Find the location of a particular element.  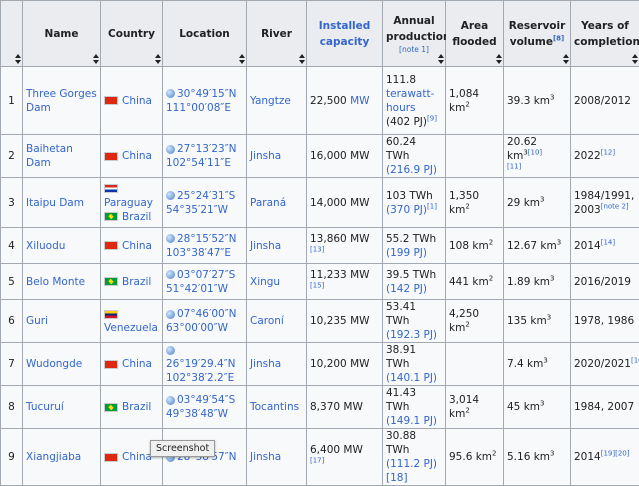

production-ref: [1] is located at coordinates (432, 206).